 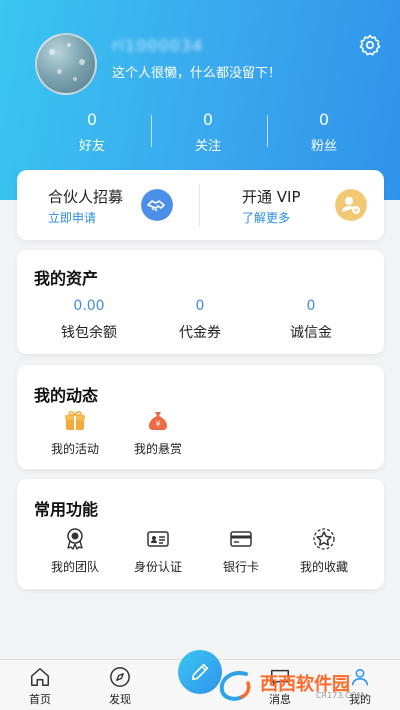 I want to click on assets-card: 我的资产 0.00 钱包余额 0 代金券 0 诚信金, so click(x=200, y=302).